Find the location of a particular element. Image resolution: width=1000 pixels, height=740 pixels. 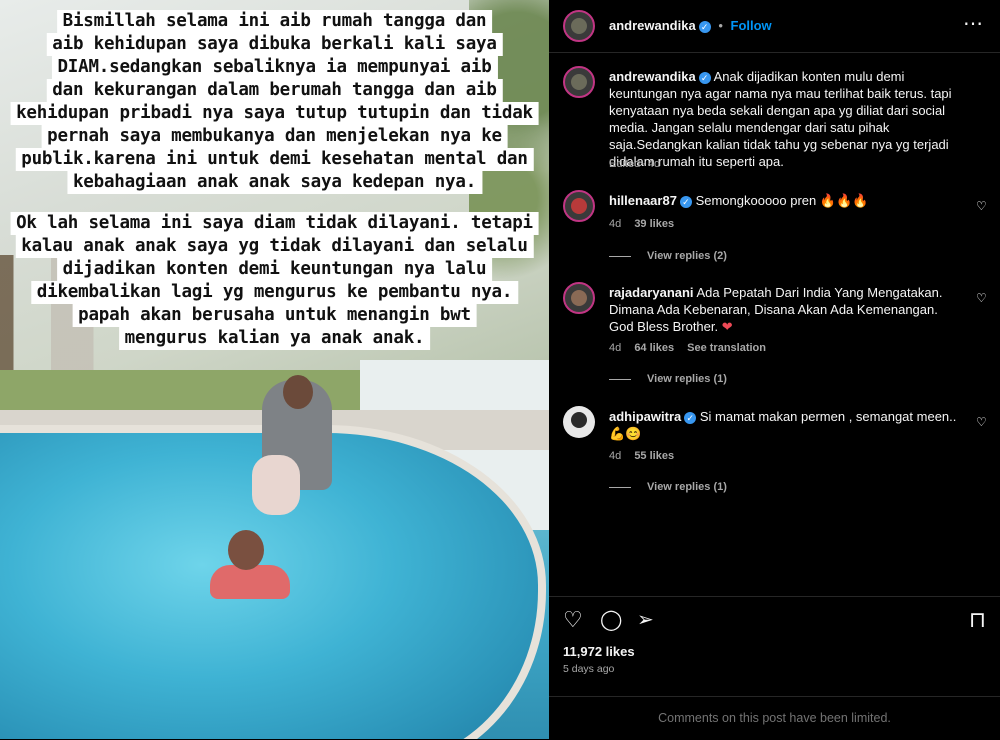

caption-username: andrewandika is located at coordinates (652, 76).